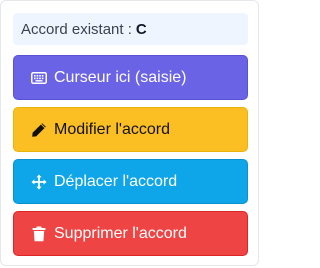 The width and height of the screenshot is (320, 268). I want to click on keyboard-icon, so click(39, 78).